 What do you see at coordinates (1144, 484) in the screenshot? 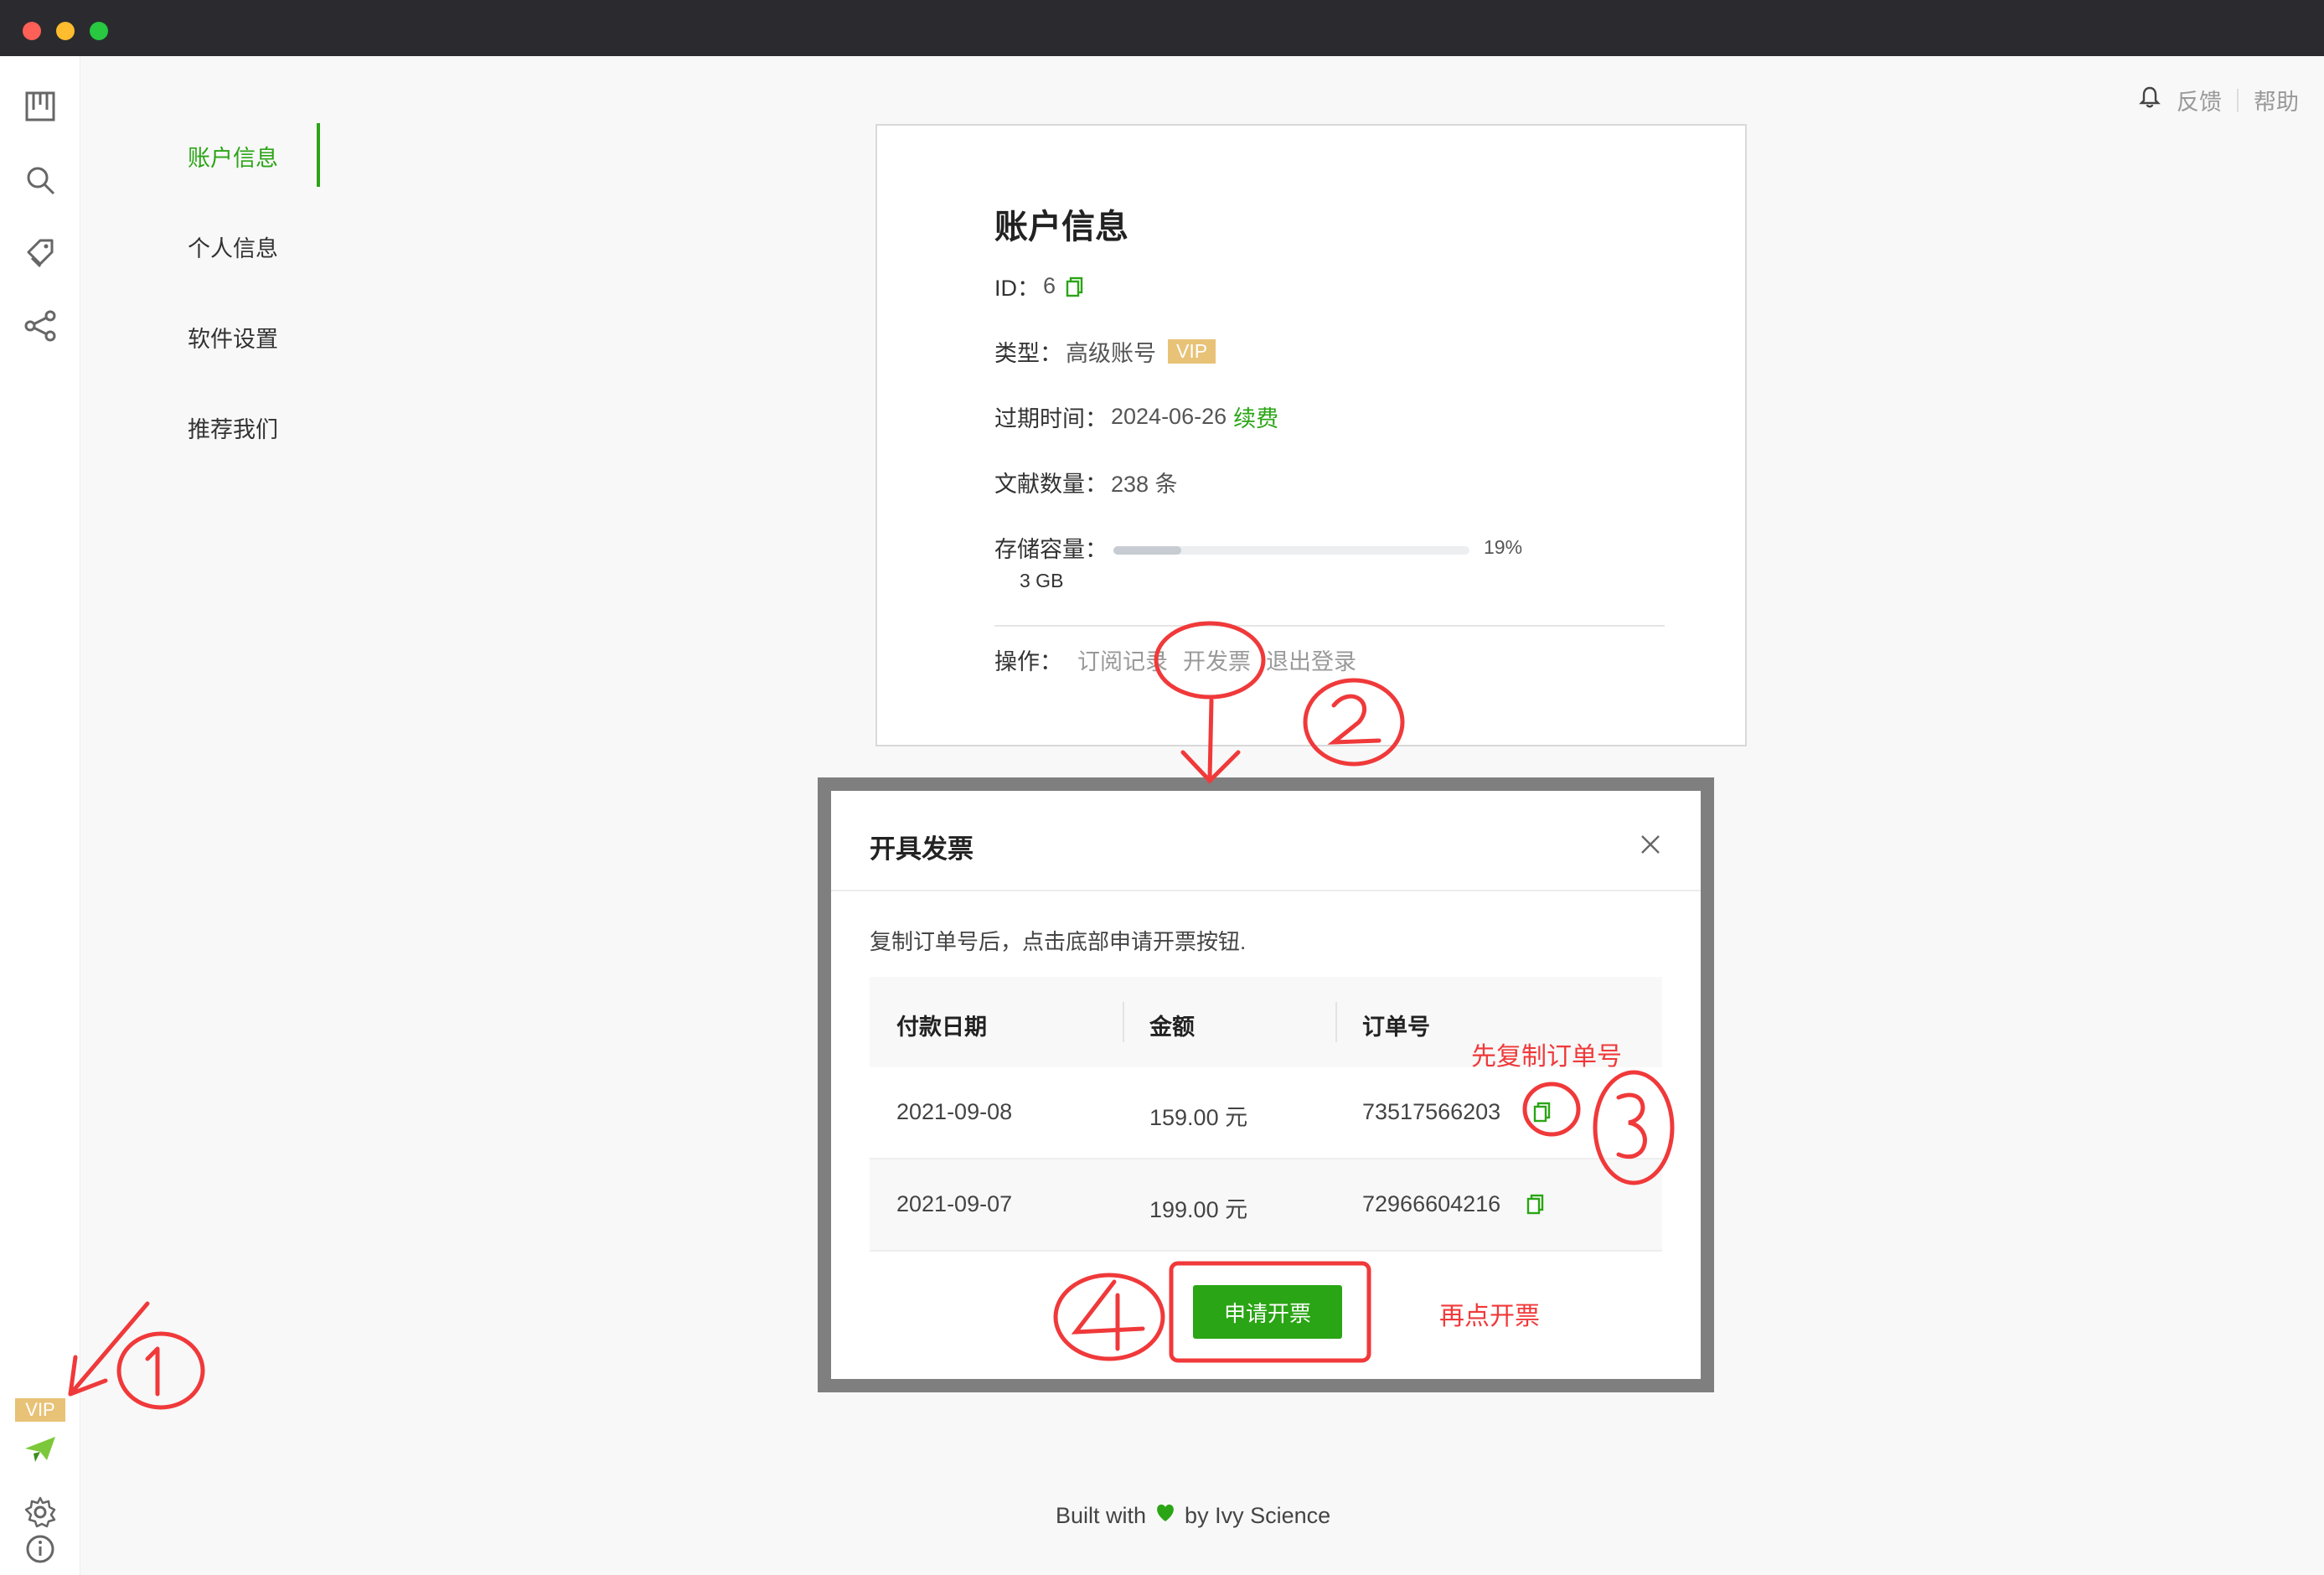
I see `account-docs-value: 238 条` at bounding box center [1144, 484].